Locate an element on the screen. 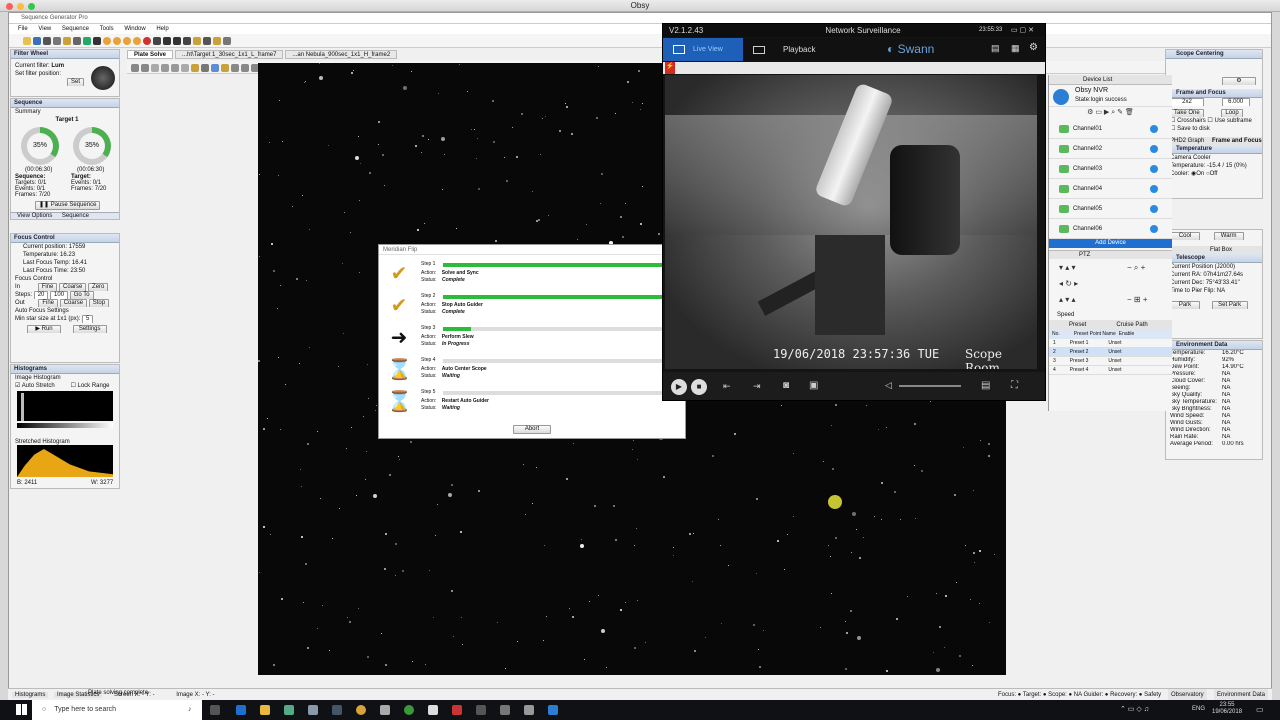 This screenshot has width=1280, height=720. channel-item: Channel01 is located at coordinates (1110, 129).